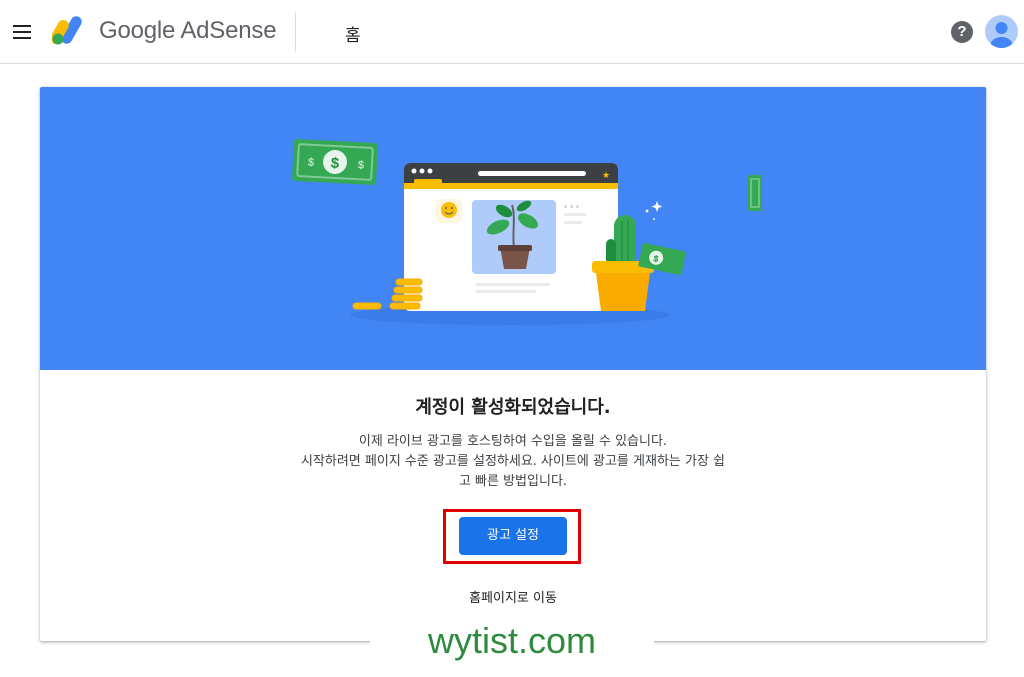  Describe the element at coordinates (188, 31) in the screenshot. I see `brand-name: Google AdSense` at that location.